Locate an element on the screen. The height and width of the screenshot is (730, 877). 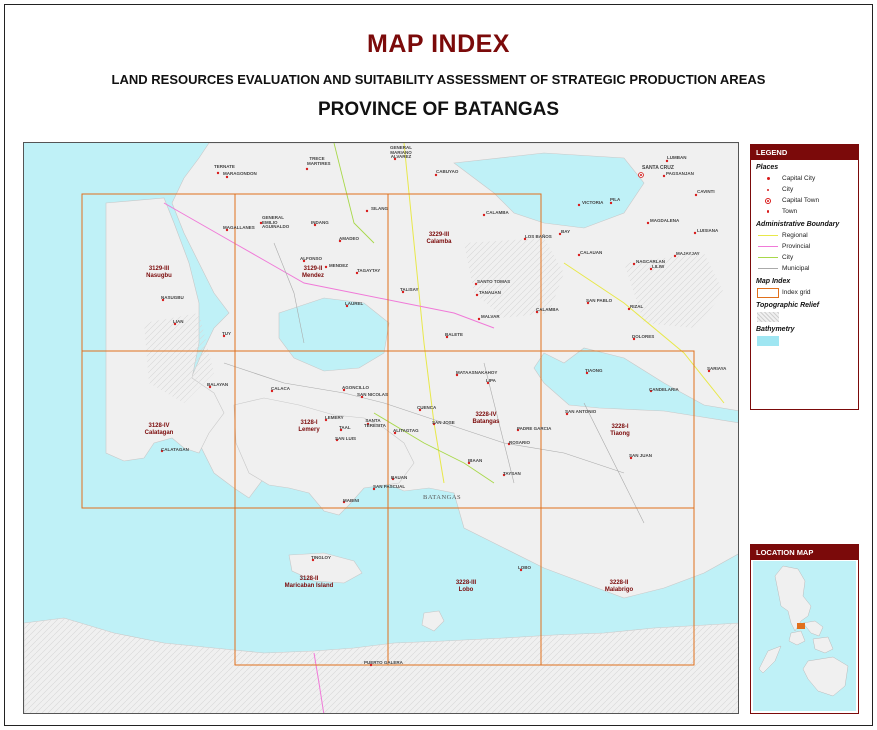
place-label: TINGLOY is located at coordinates (321, 557).